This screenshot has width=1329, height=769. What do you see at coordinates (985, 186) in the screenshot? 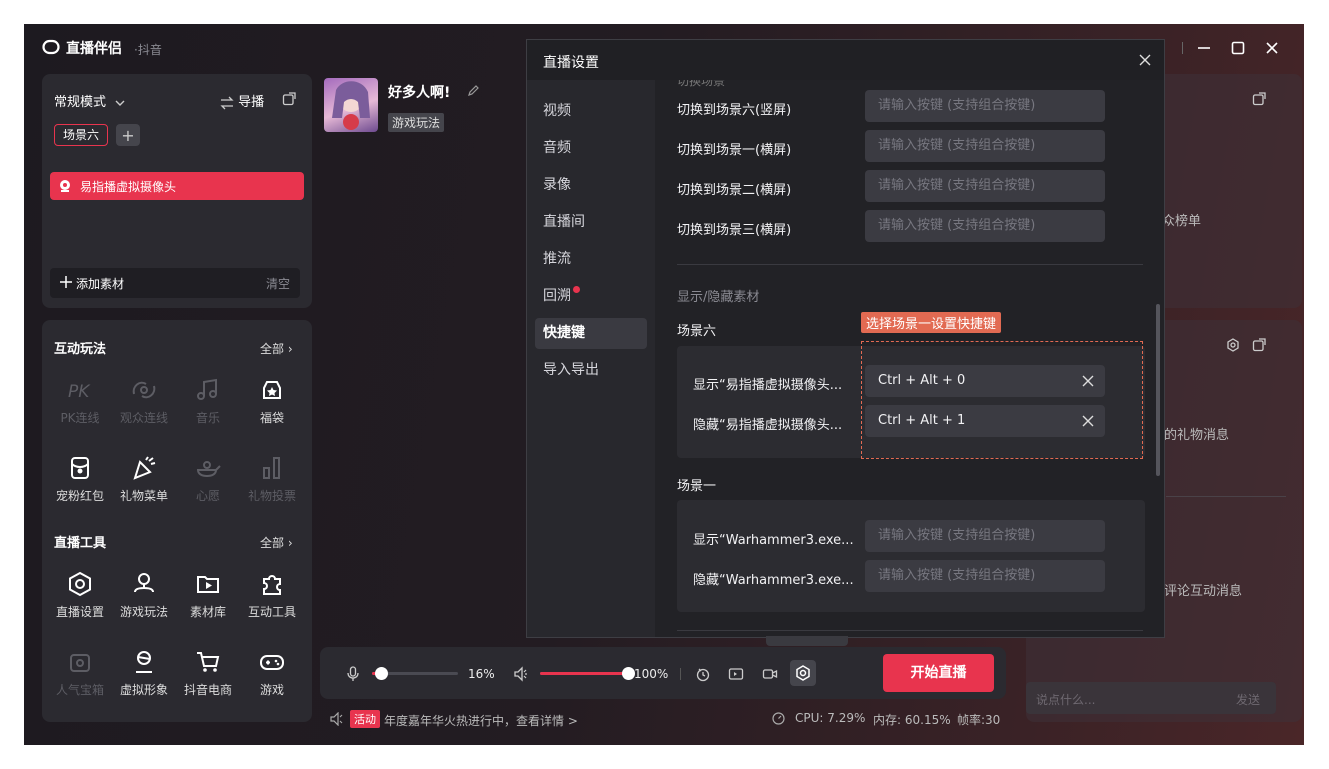
I see `switch-scene2-input: 请输入按键 (支持组合按键)` at bounding box center [985, 186].